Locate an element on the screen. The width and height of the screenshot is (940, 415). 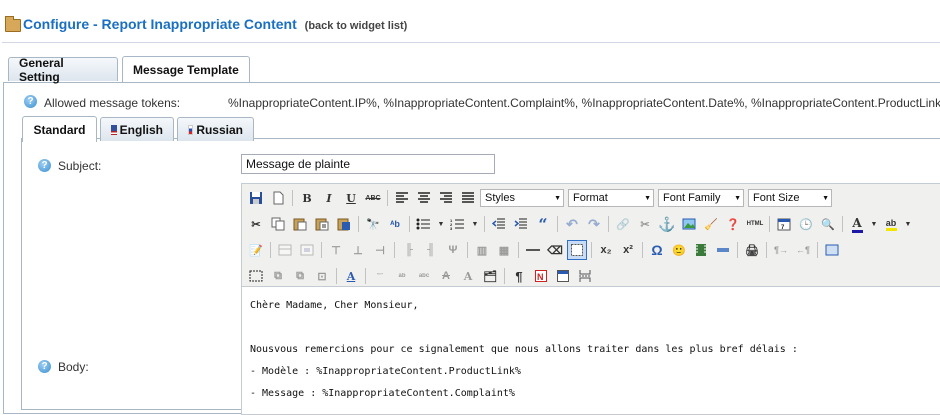
bullet-list-icon is located at coordinates (424, 224).